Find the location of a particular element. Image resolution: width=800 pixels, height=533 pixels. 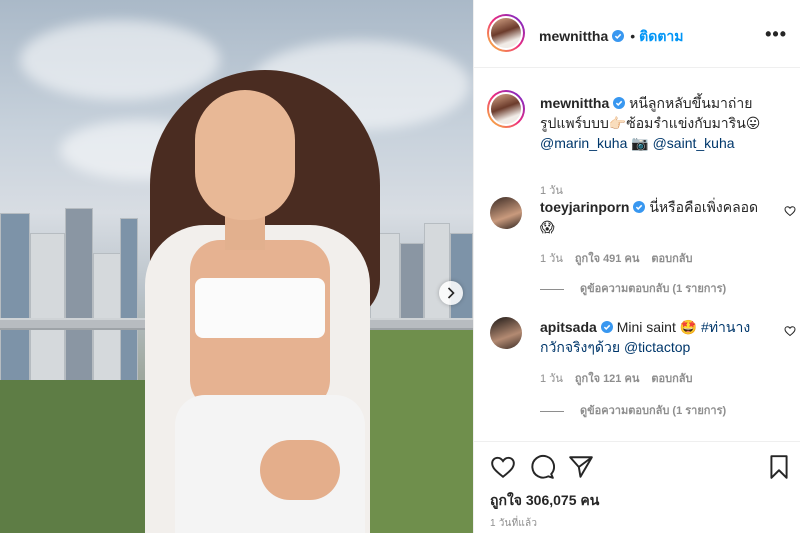

comment-likes: ถูกใจ 491 คน is located at coordinates (607, 259).